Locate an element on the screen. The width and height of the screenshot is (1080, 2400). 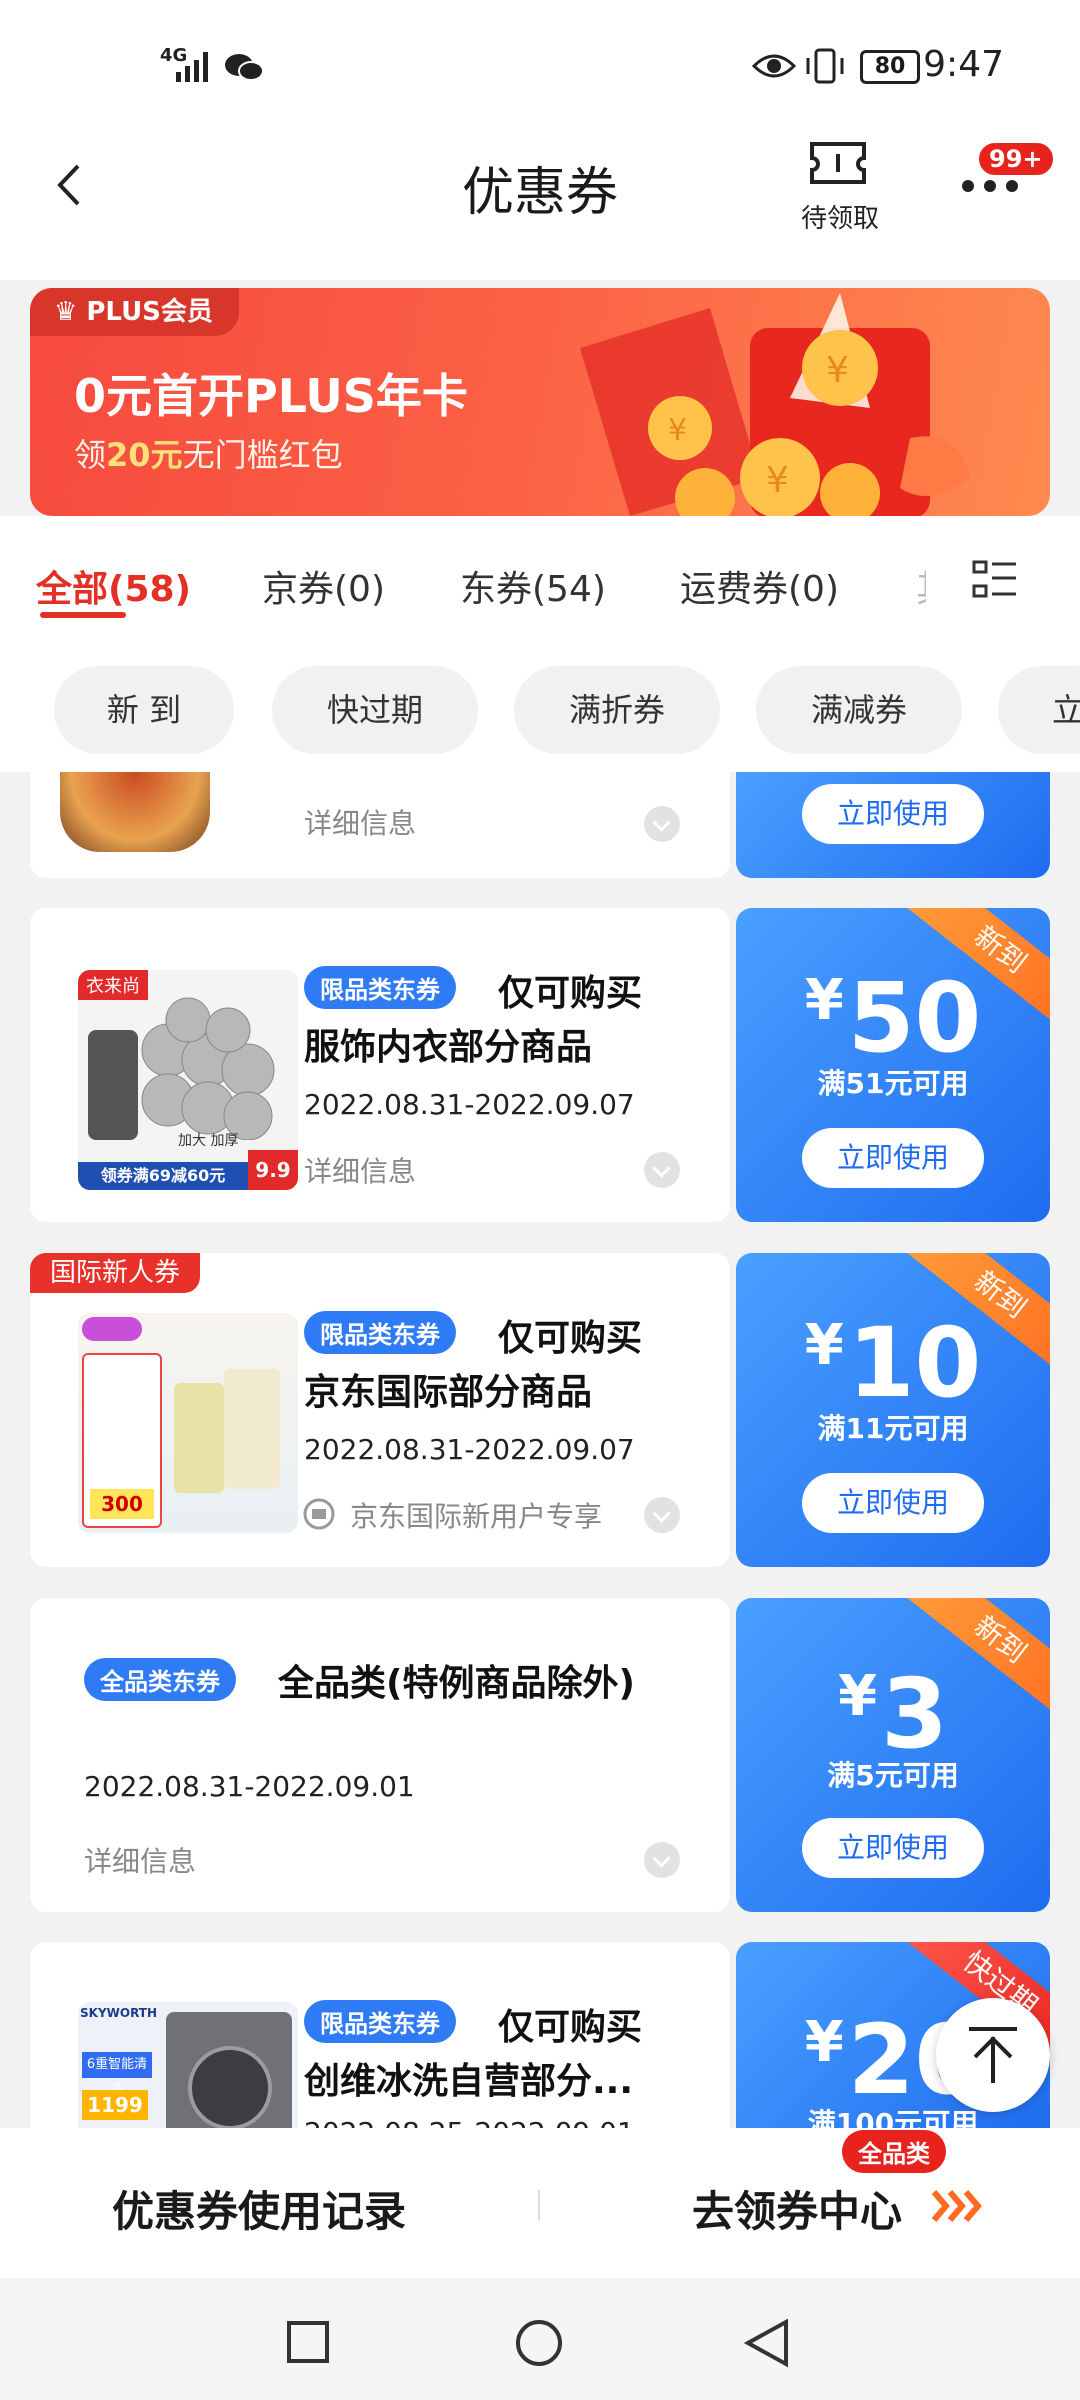
product-thumbnail: 300 is located at coordinates (188, 1423).